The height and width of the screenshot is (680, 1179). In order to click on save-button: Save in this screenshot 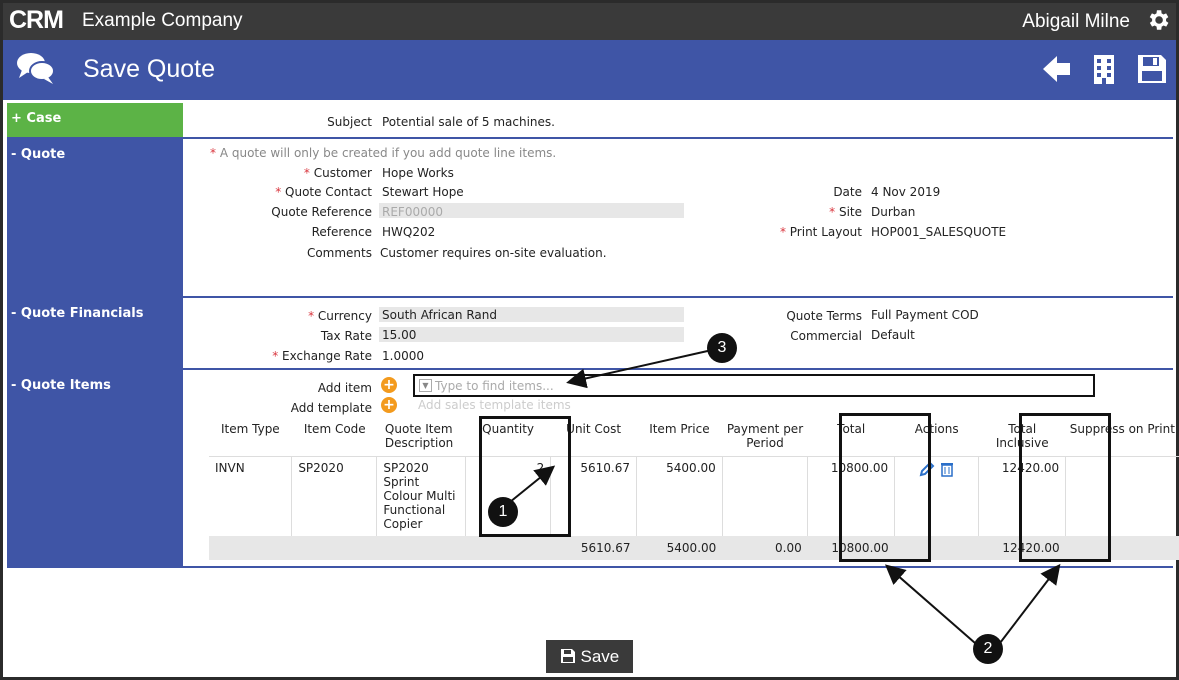, I will do `click(589, 656)`.